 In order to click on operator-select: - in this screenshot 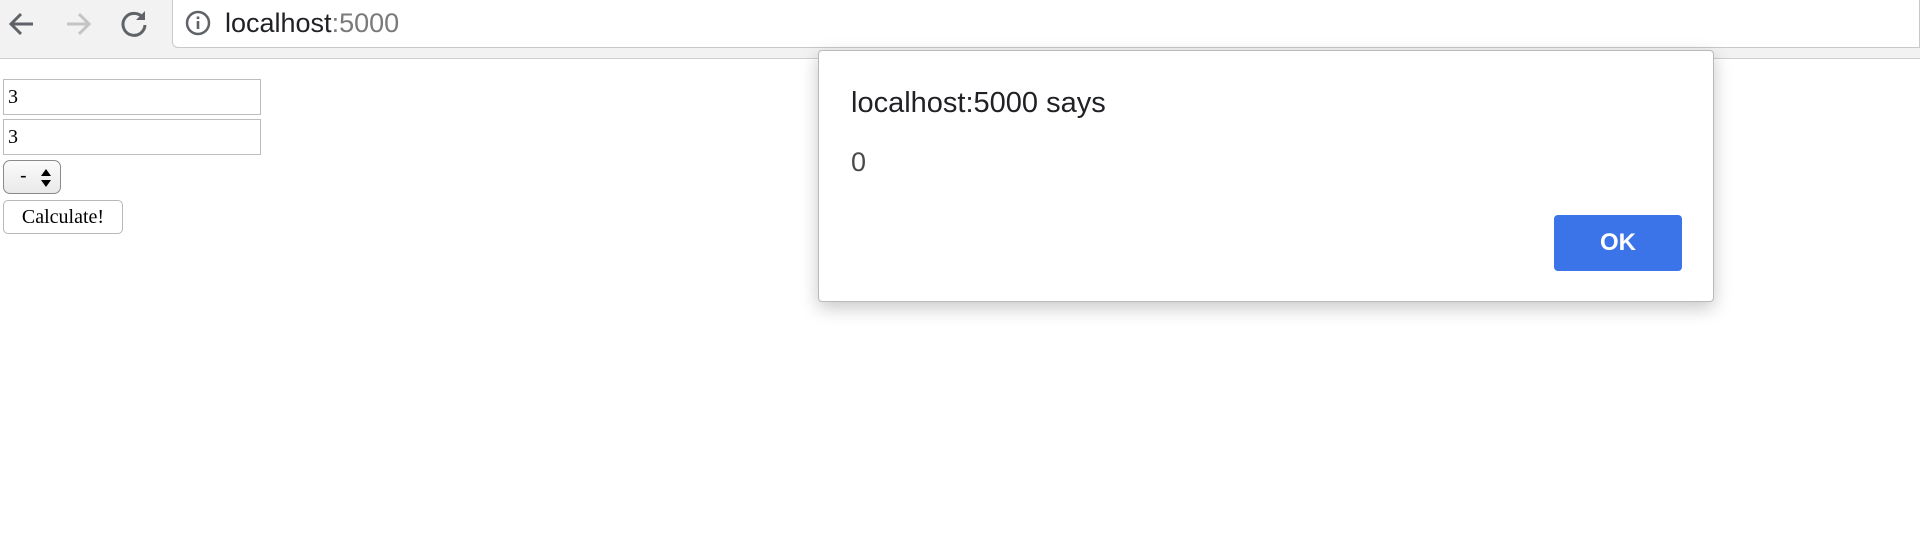, I will do `click(32, 177)`.